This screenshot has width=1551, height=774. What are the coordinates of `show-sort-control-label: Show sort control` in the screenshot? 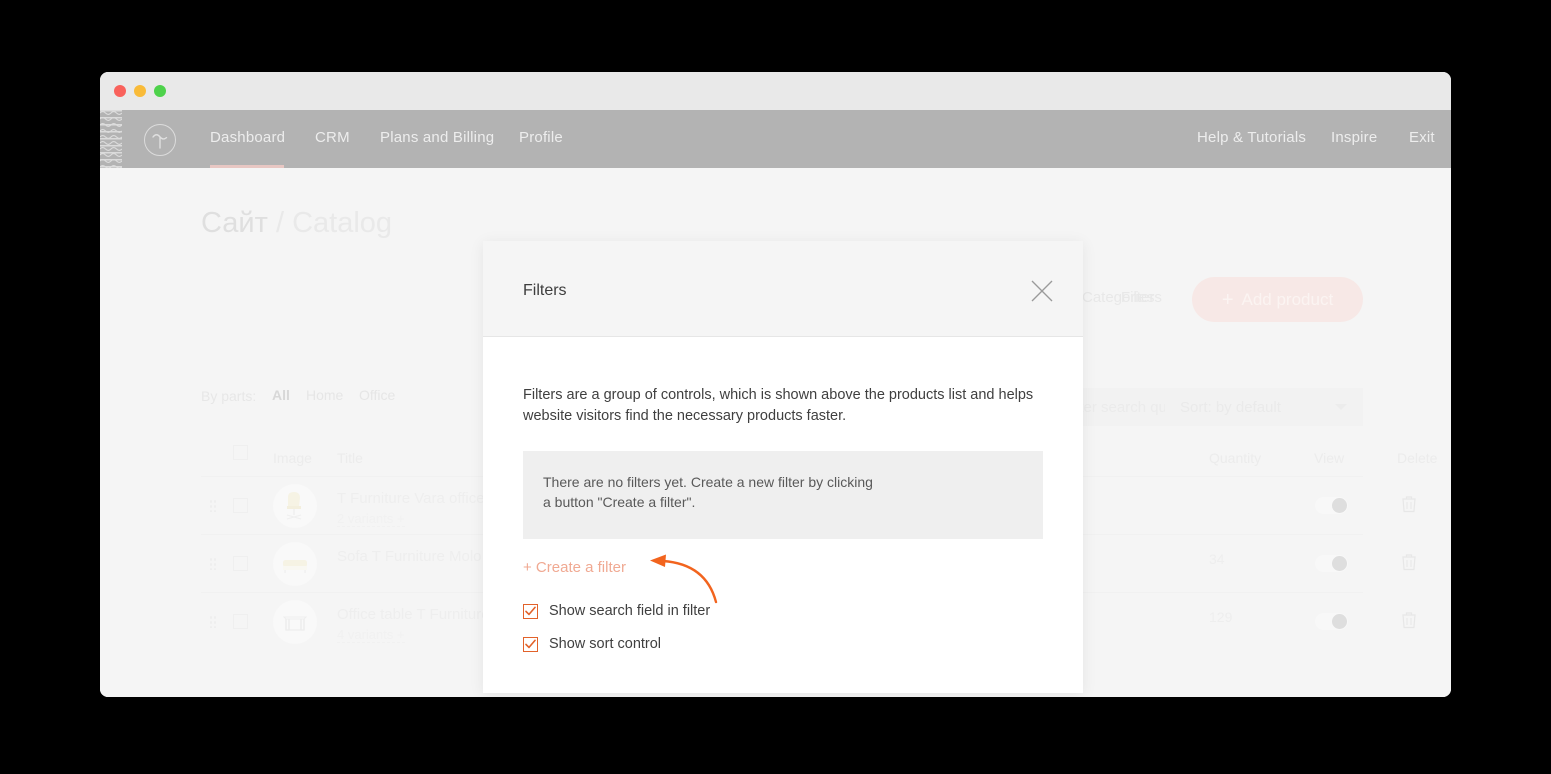 It's located at (605, 644).